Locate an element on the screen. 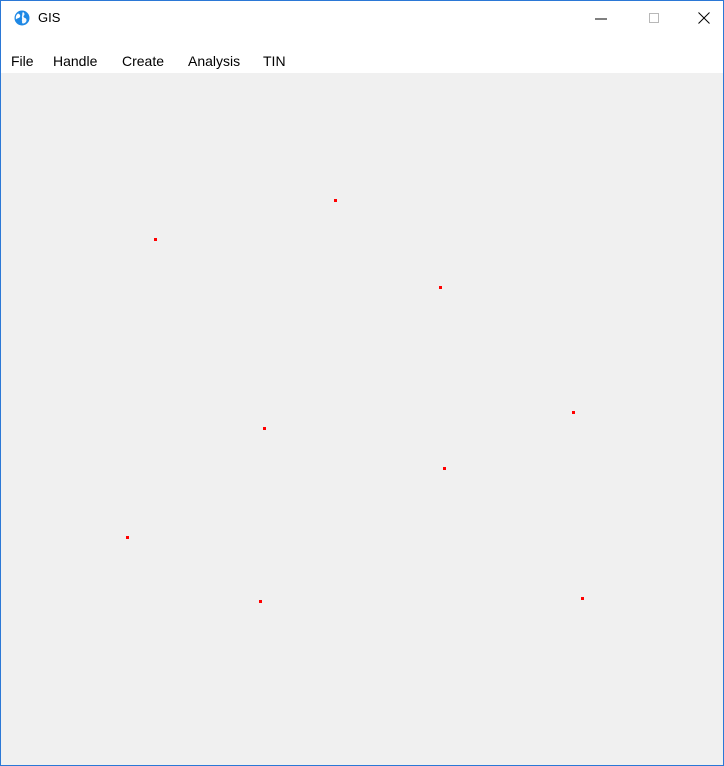  maximize-icon is located at coordinates (654, 20).